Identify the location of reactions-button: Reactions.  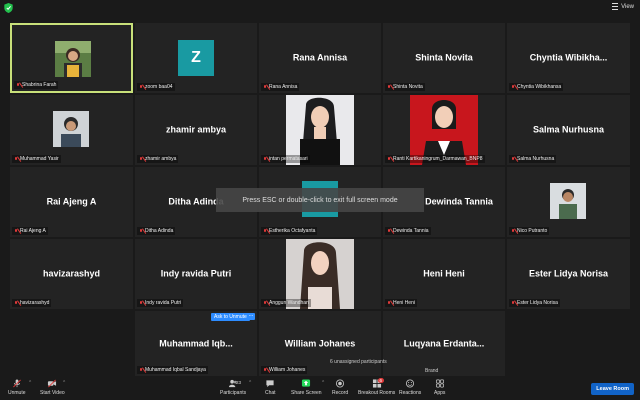
(410, 387).